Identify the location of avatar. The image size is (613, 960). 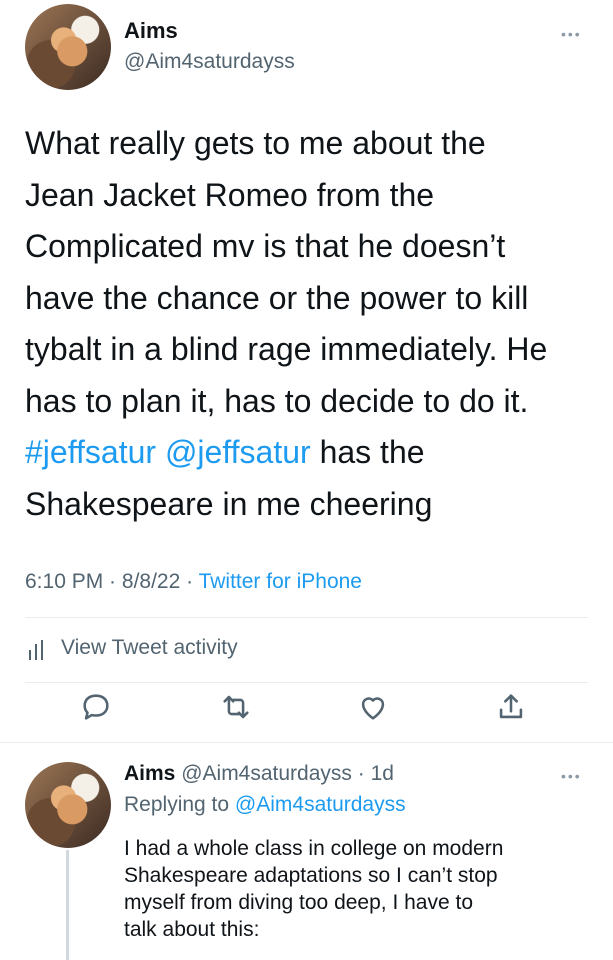
(68, 47).